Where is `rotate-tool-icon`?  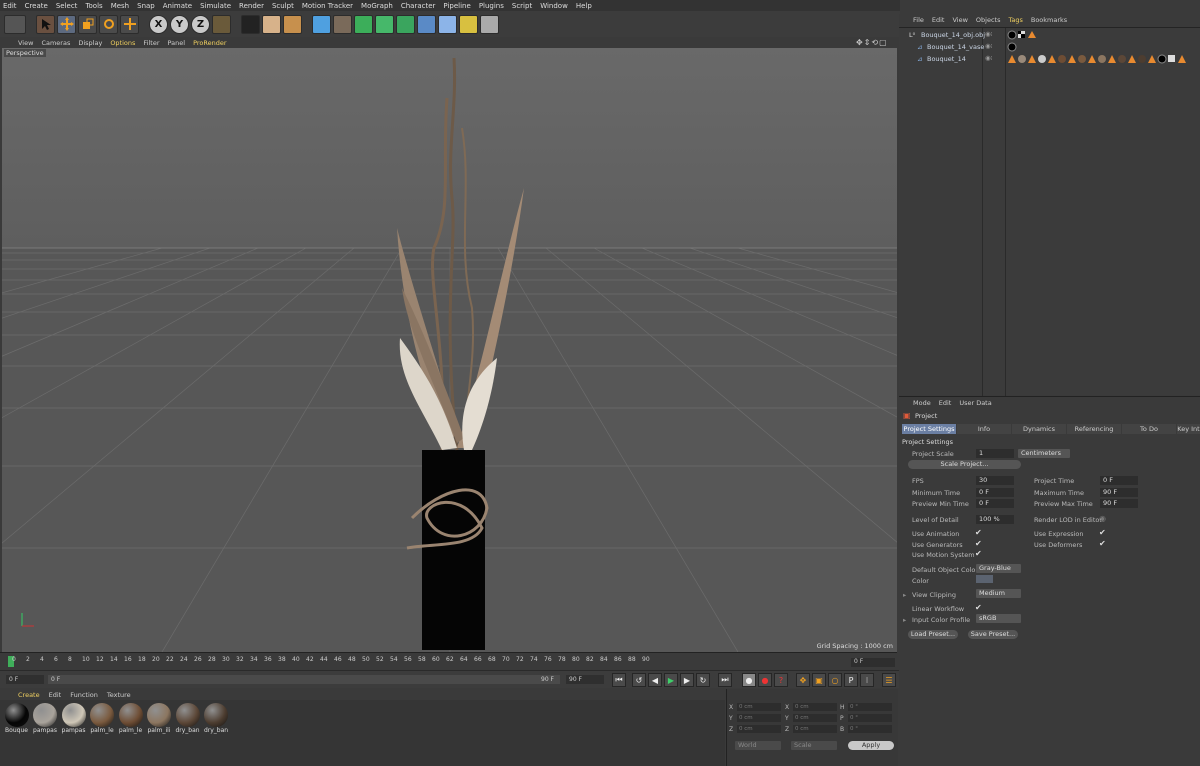 rotate-tool-icon is located at coordinates (108, 24).